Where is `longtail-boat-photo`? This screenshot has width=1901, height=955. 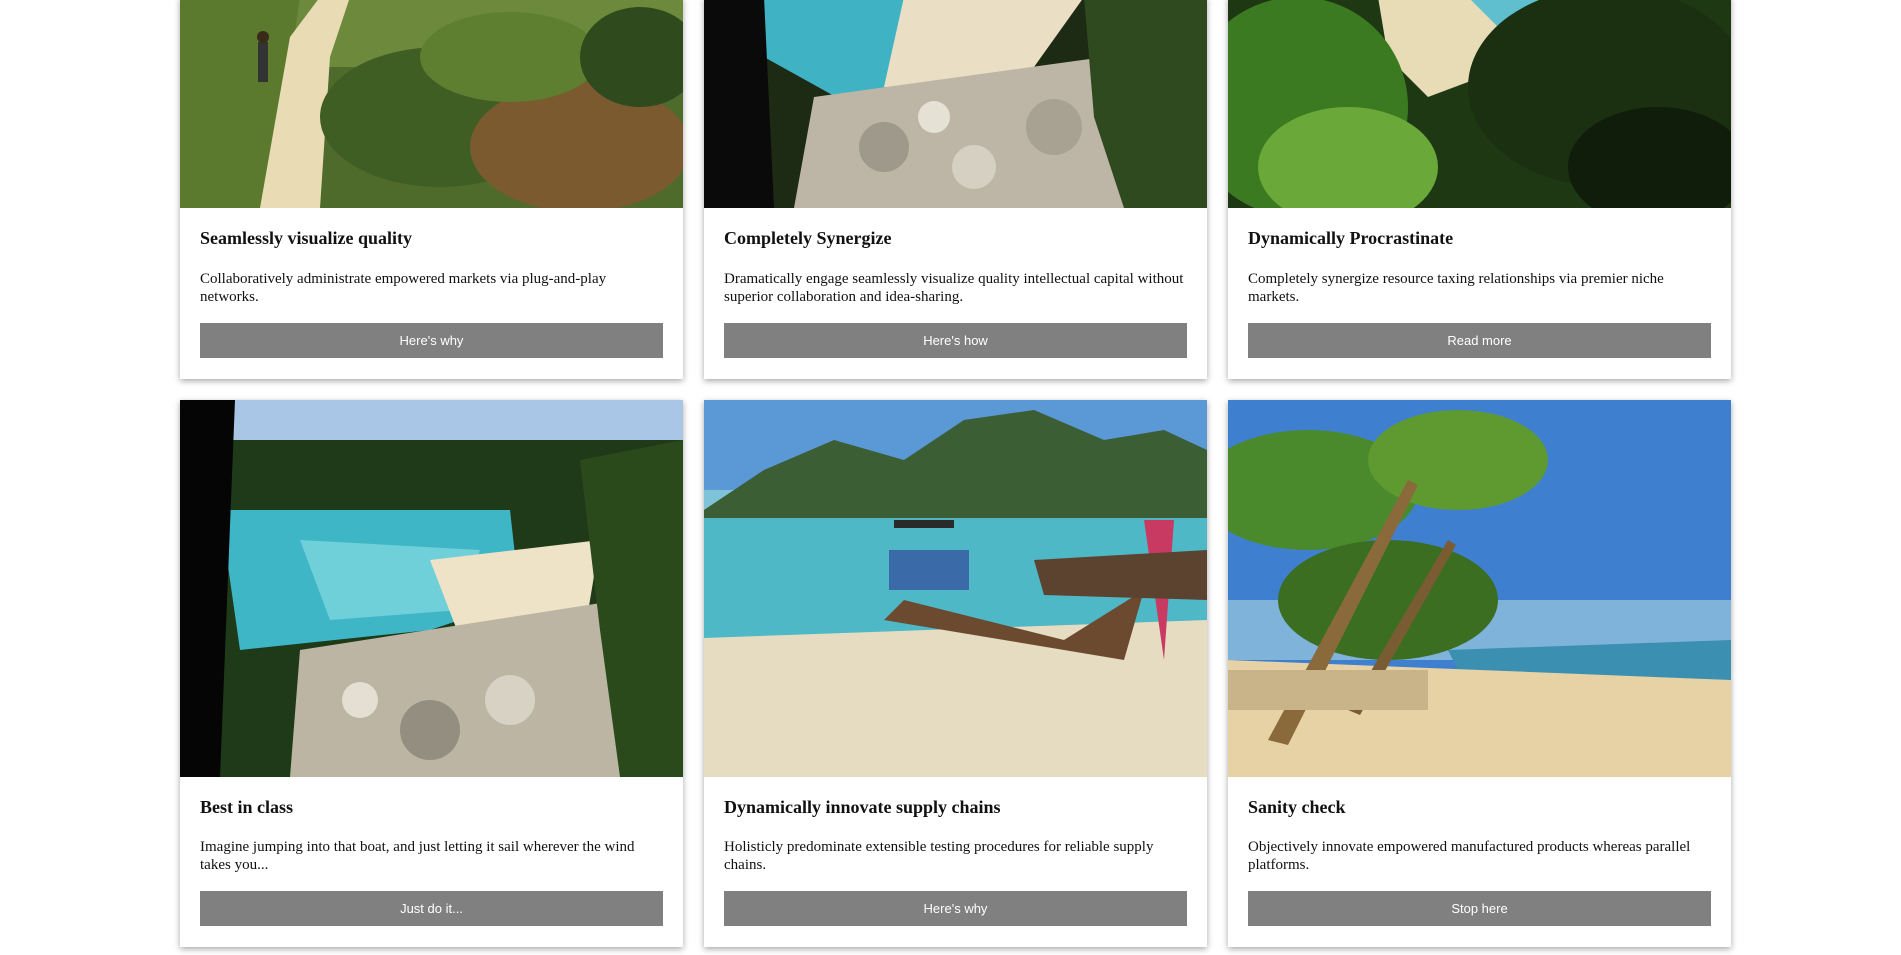
longtail-boat-photo is located at coordinates (955, 588).